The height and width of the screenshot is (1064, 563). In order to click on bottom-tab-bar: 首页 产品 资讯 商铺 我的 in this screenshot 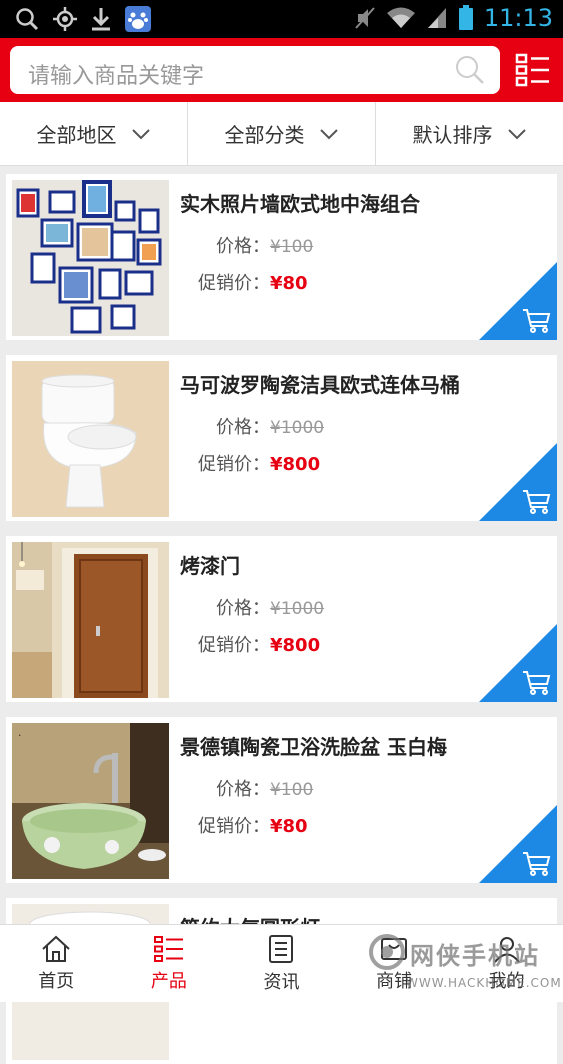, I will do `click(281, 963)`.